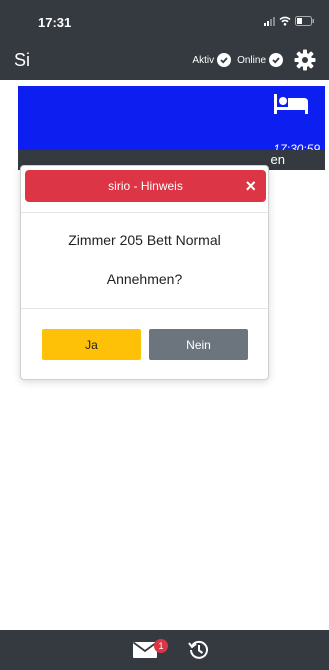  Describe the element at coordinates (291, 104) in the screenshot. I see `bed-icon` at that location.